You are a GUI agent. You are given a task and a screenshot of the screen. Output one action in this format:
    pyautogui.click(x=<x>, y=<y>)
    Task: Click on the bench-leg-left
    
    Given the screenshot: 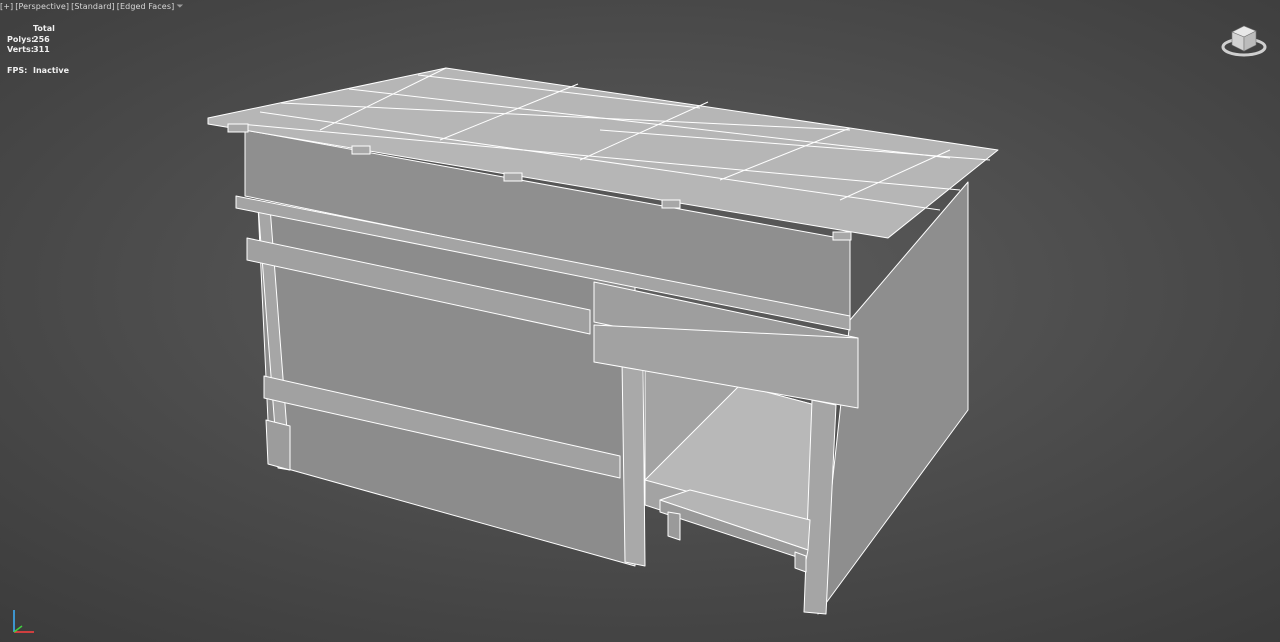 What is the action you would take?
    pyautogui.click(x=674, y=526)
    